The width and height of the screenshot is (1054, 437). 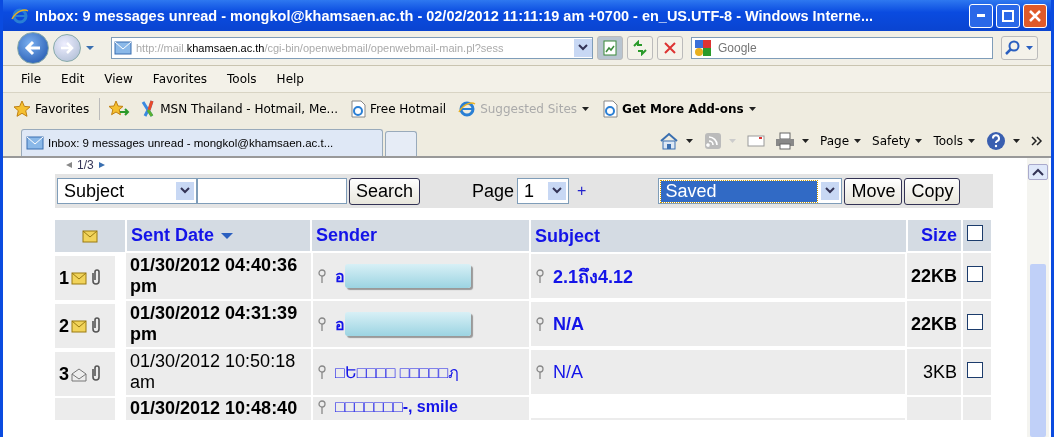 What do you see at coordinates (64, 278) in the screenshot?
I see `row-number: 1` at bounding box center [64, 278].